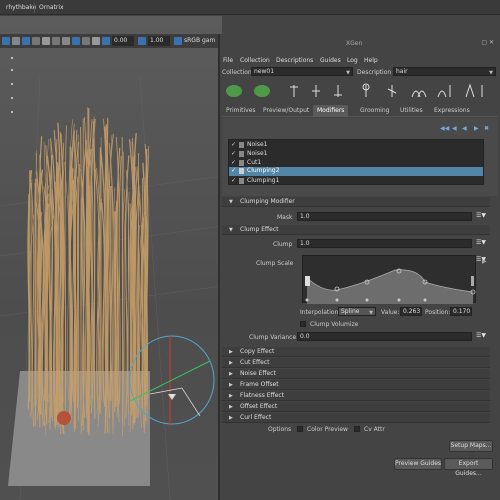  Describe the element at coordinates (356, 230) in the screenshot. I see `clump-effect-header: ▼ Clump Effect` at that location.